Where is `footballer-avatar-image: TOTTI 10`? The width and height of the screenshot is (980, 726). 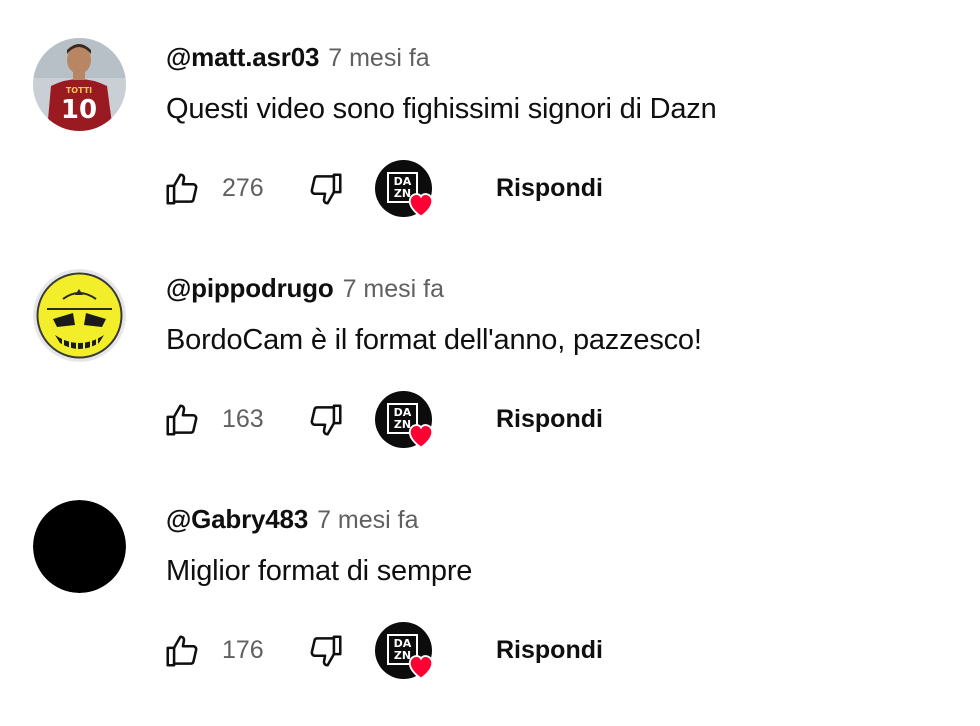 footballer-avatar-image: TOTTI 10 is located at coordinates (79, 84).